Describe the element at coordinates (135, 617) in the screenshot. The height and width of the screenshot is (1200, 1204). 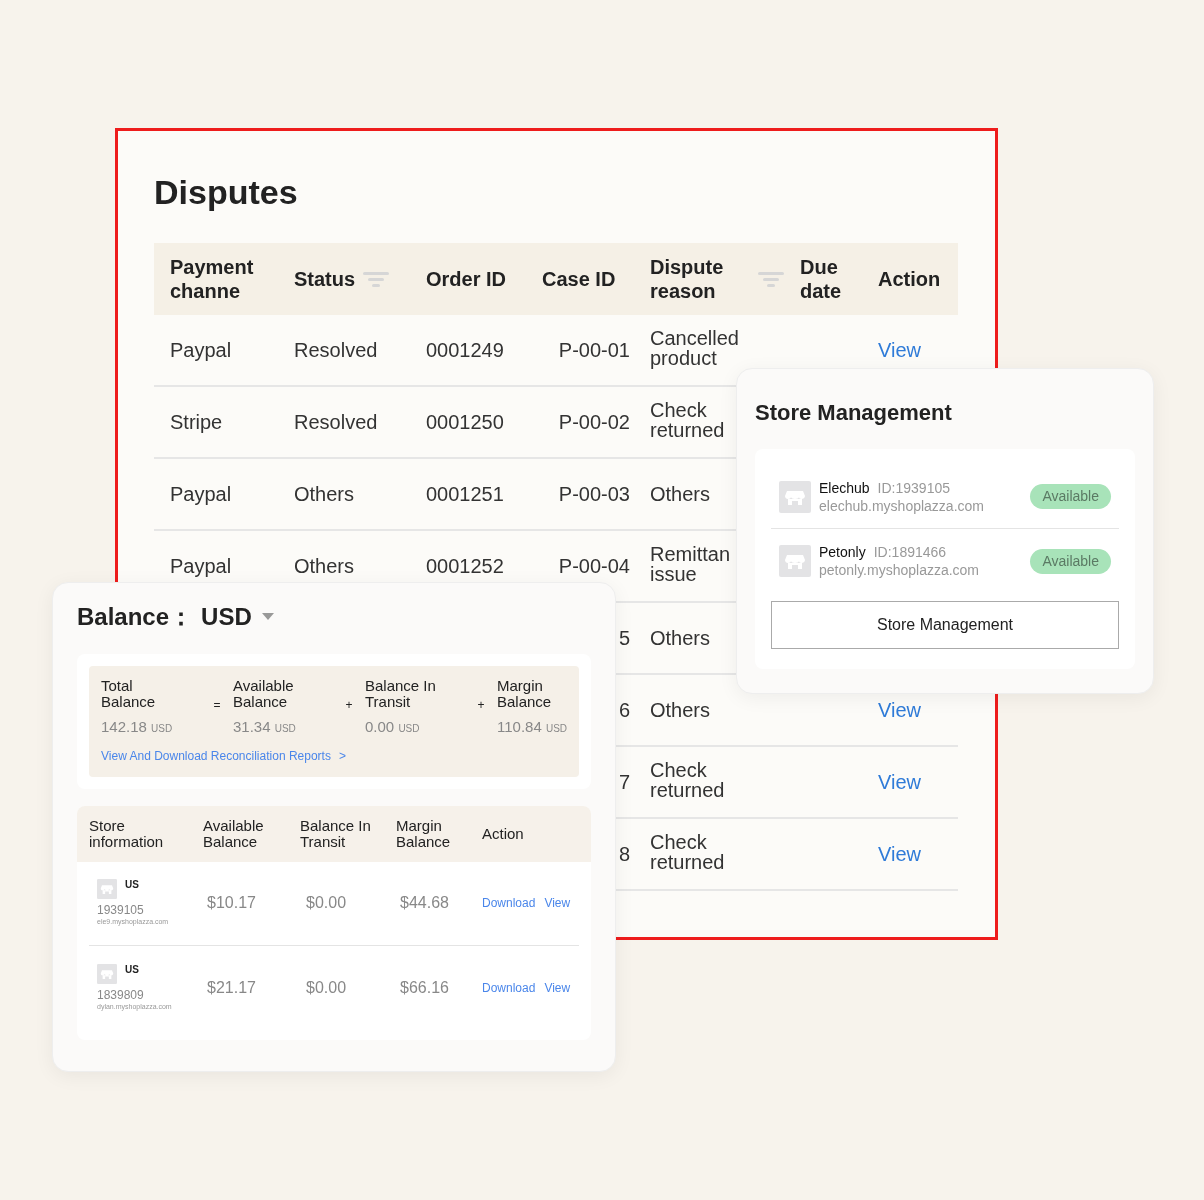
I see `balance-title: Balance：` at that location.